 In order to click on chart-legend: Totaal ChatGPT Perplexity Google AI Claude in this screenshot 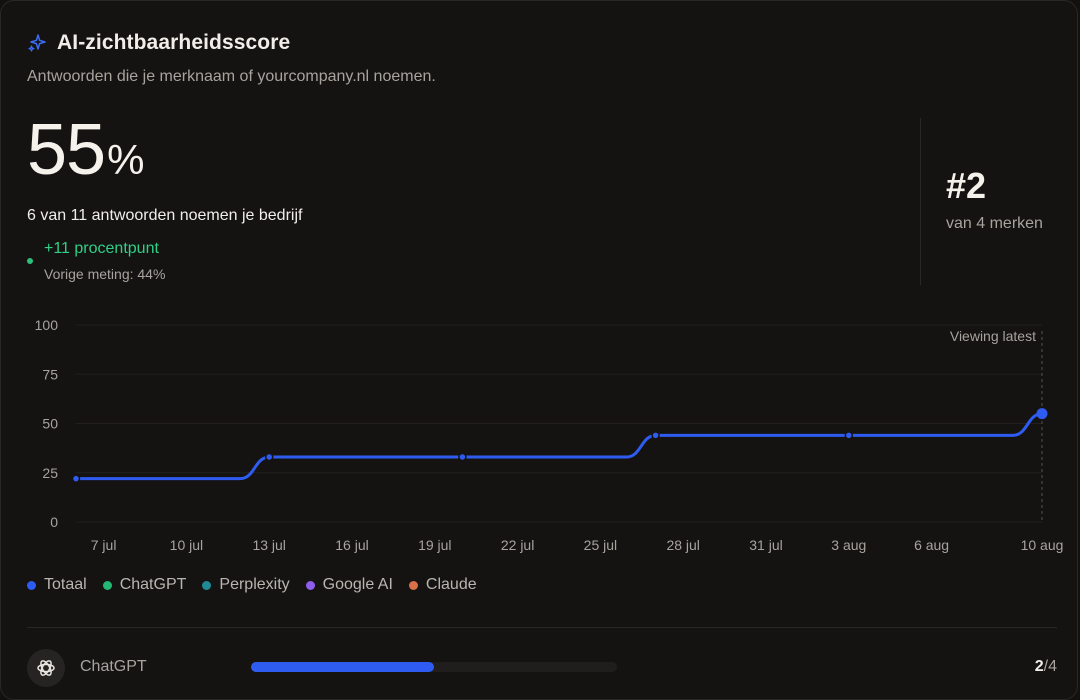, I will do `click(252, 585)`.